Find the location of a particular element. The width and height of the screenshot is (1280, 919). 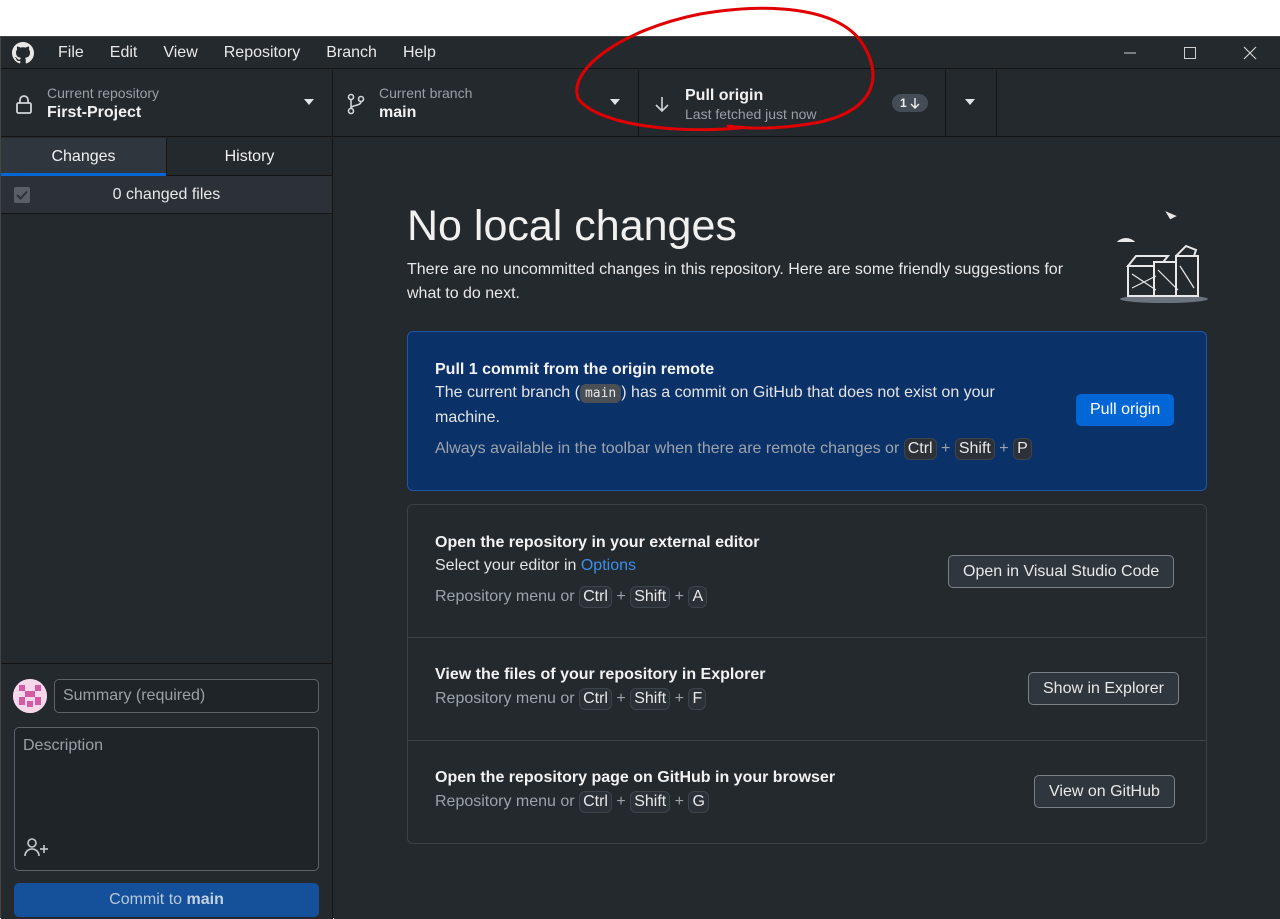

commit-branch: main is located at coordinates (205, 899).